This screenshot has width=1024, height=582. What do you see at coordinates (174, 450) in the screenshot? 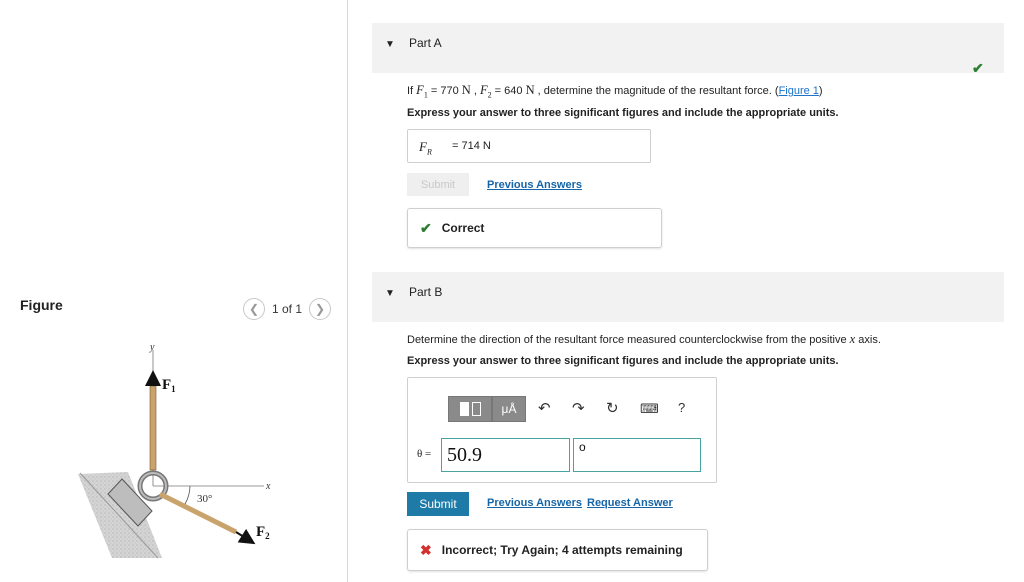
I see `force-diagram: y x F1 F2 30°` at bounding box center [174, 450].